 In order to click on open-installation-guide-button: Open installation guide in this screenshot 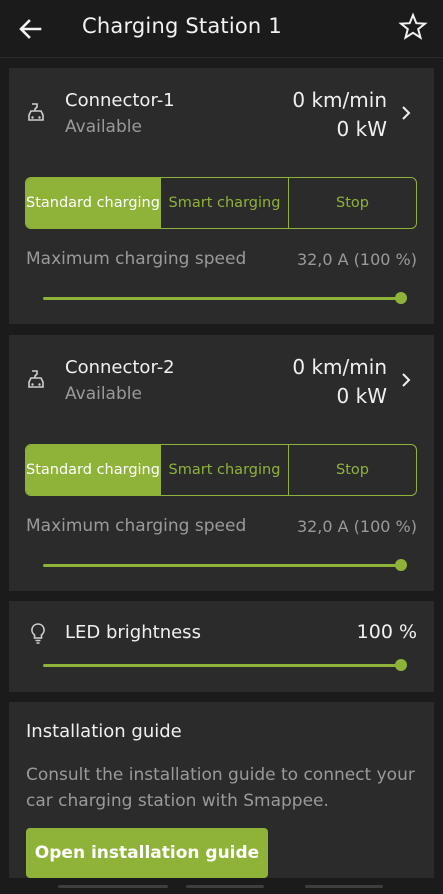, I will do `click(147, 853)`.